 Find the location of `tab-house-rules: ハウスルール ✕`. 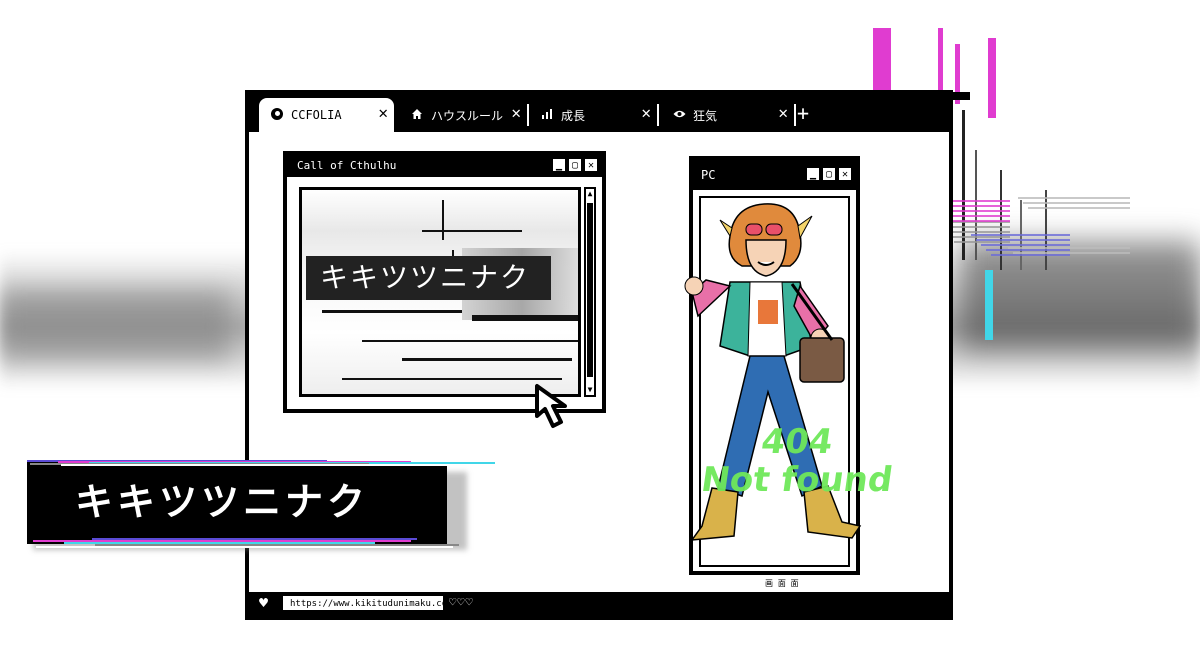

tab-house-rules: ハウスルール ✕ is located at coordinates (464, 115).